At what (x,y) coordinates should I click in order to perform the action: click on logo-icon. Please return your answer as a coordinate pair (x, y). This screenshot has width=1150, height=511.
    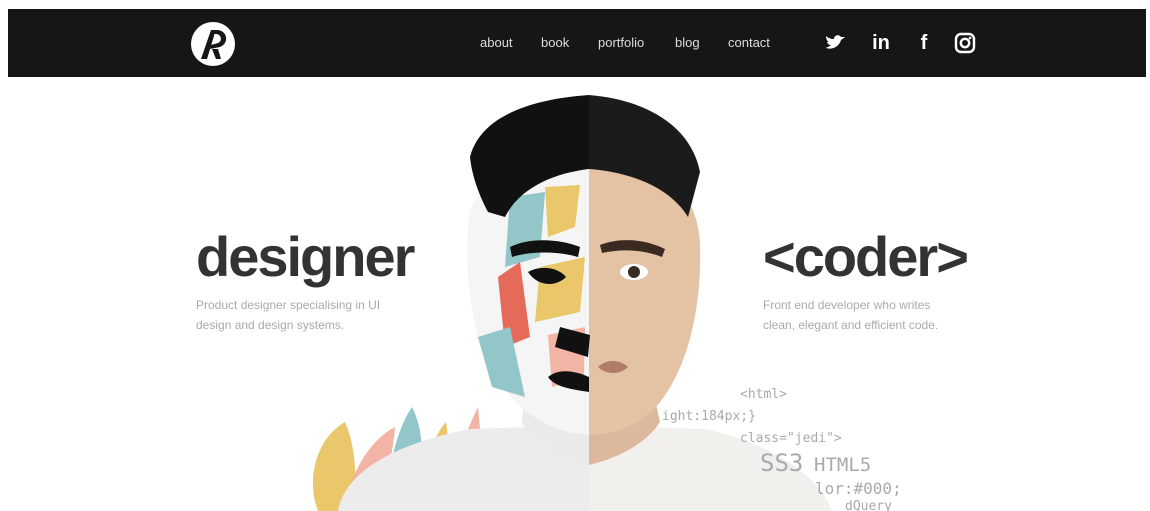
    Looking at the image, I should click on (213, 44).